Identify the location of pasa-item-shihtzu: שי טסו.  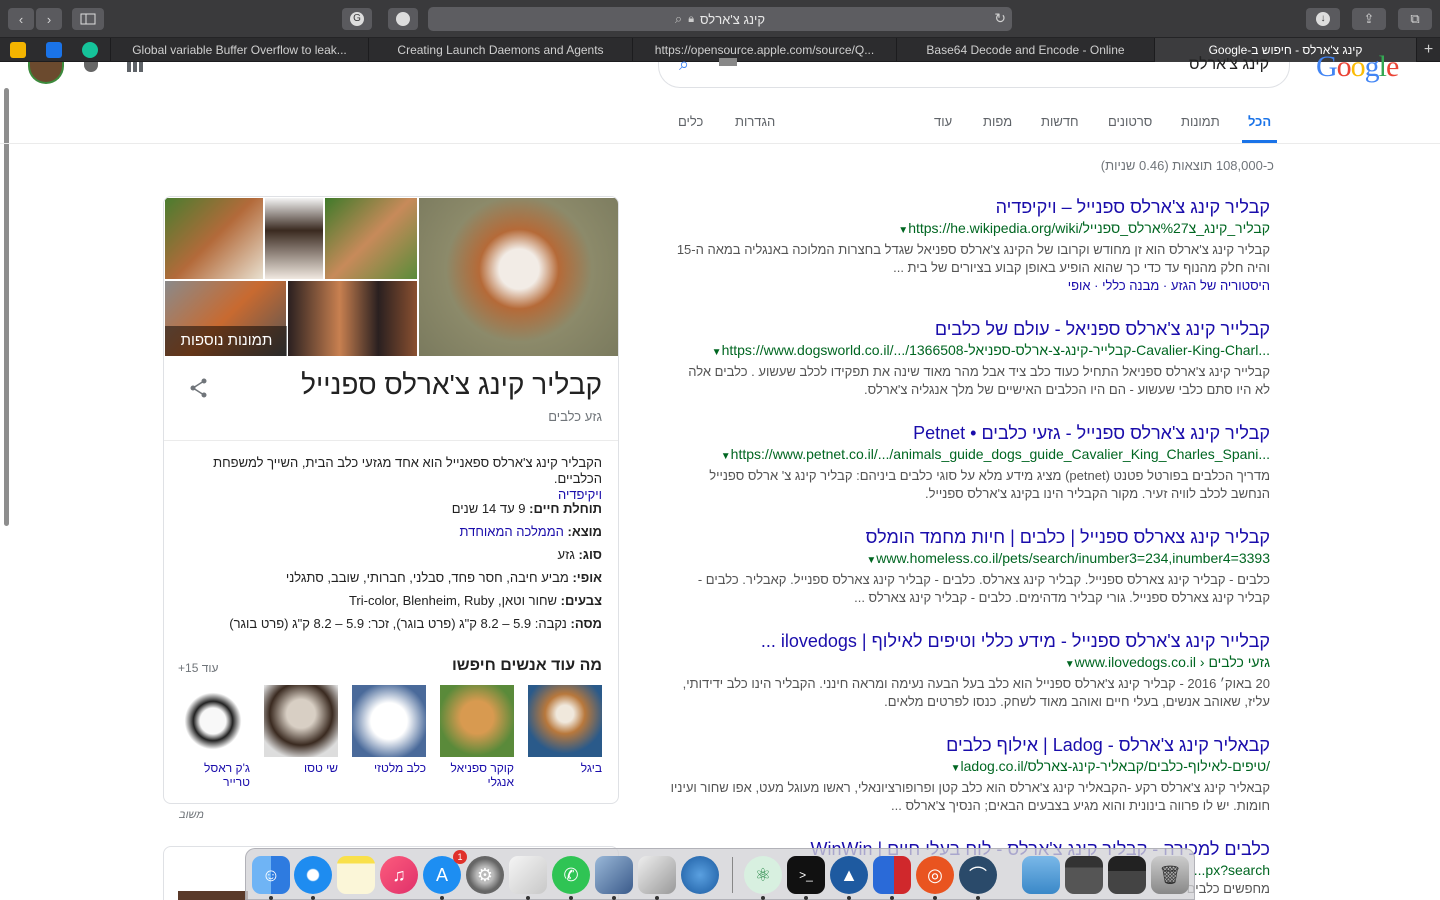
(301, 730).